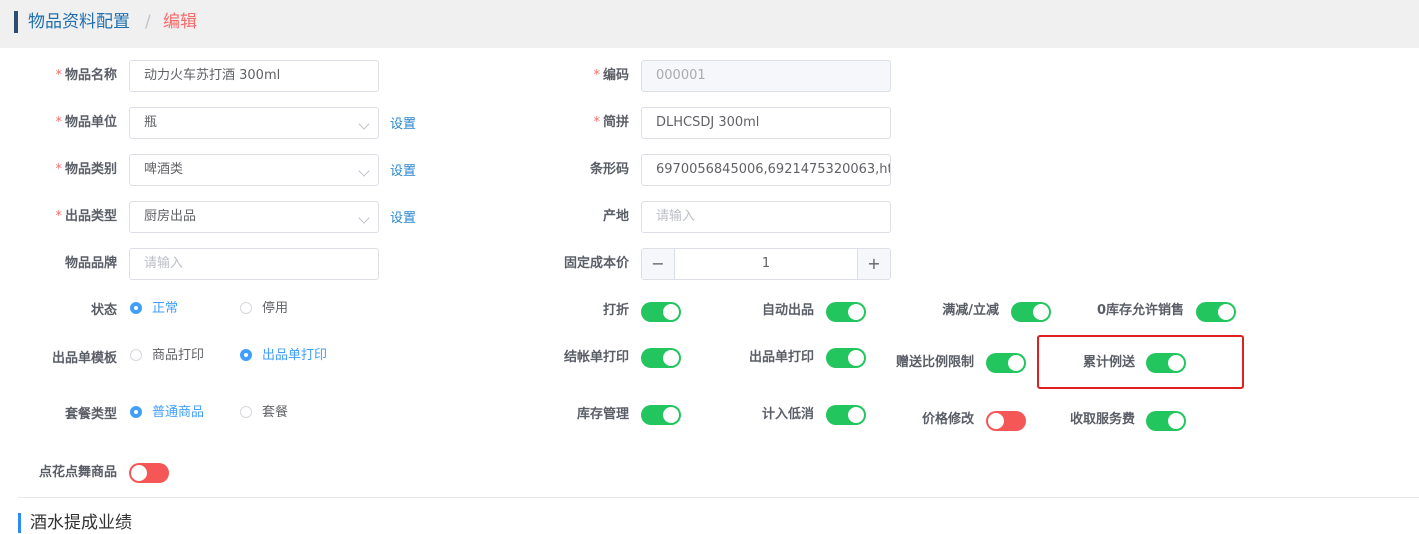 The height and width of the screenshot is (534, 1419). I want to click on out-type-select: 厨房出品, so click(254, 217).